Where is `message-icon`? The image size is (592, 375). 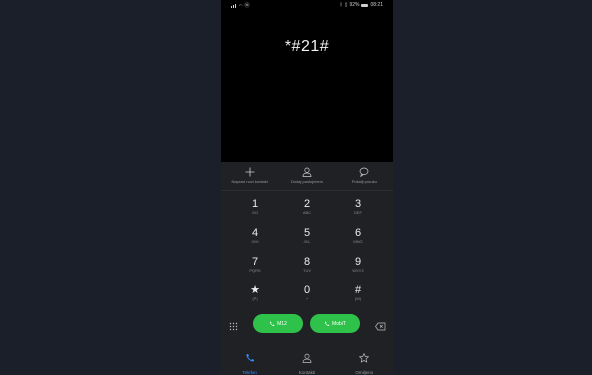
message-icon is located at coordinates (364, 172).